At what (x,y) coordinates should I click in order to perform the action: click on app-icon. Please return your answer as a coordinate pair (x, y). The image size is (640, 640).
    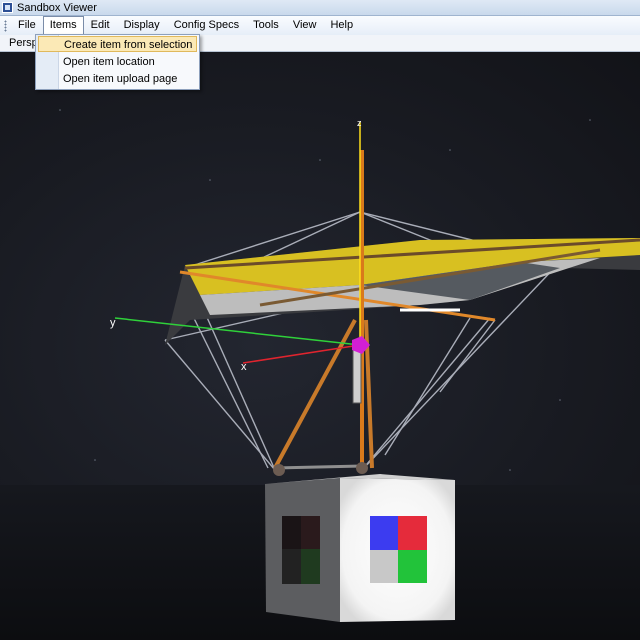
    Looking at the image, I should click on (7, 7).